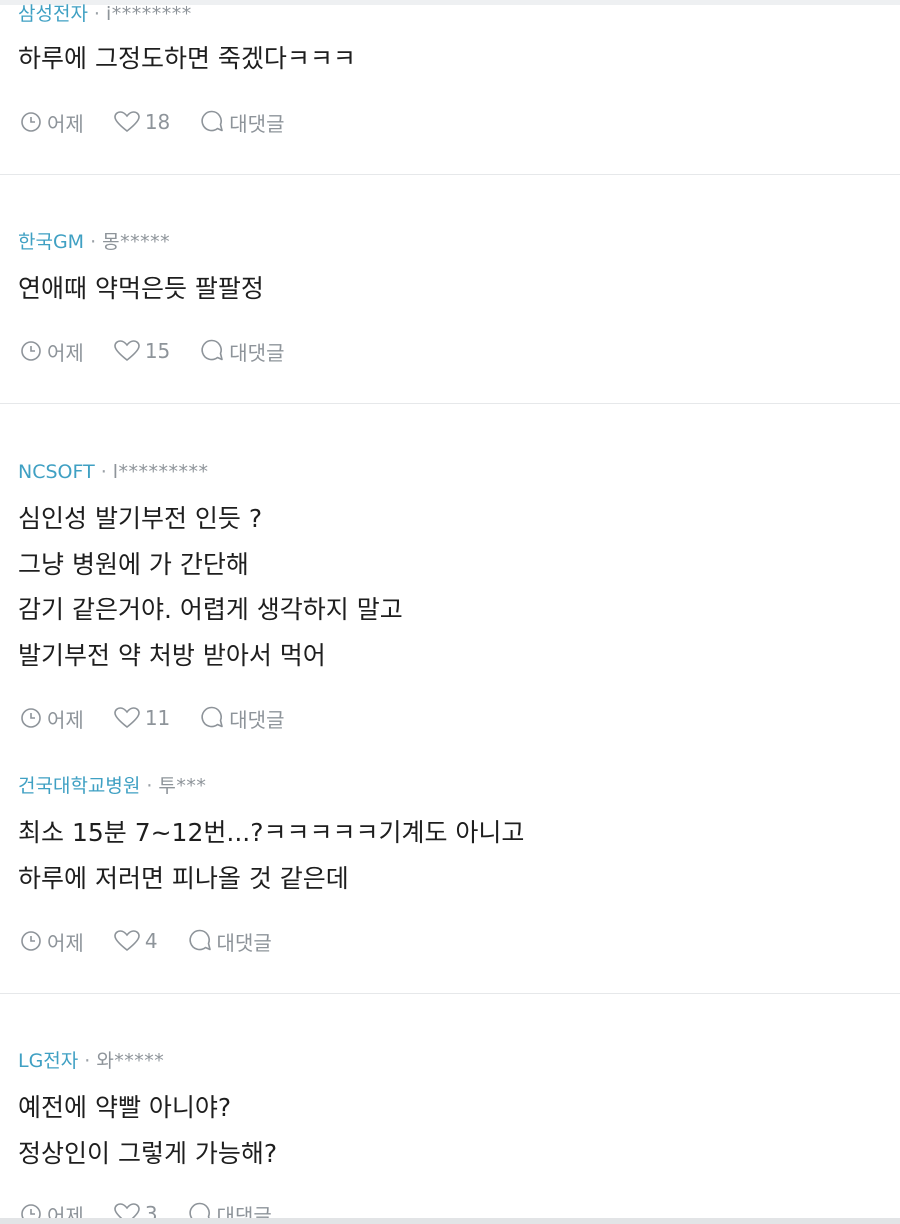 The image size is (900, 1224). What do you see at coordinates (271, 832) in the screenshot?
I see `comment-line: 최소 15분 7~12번...?ㅋㅋㅋㅋㅋ기계도 아니고` at bounding box center [271, 832].